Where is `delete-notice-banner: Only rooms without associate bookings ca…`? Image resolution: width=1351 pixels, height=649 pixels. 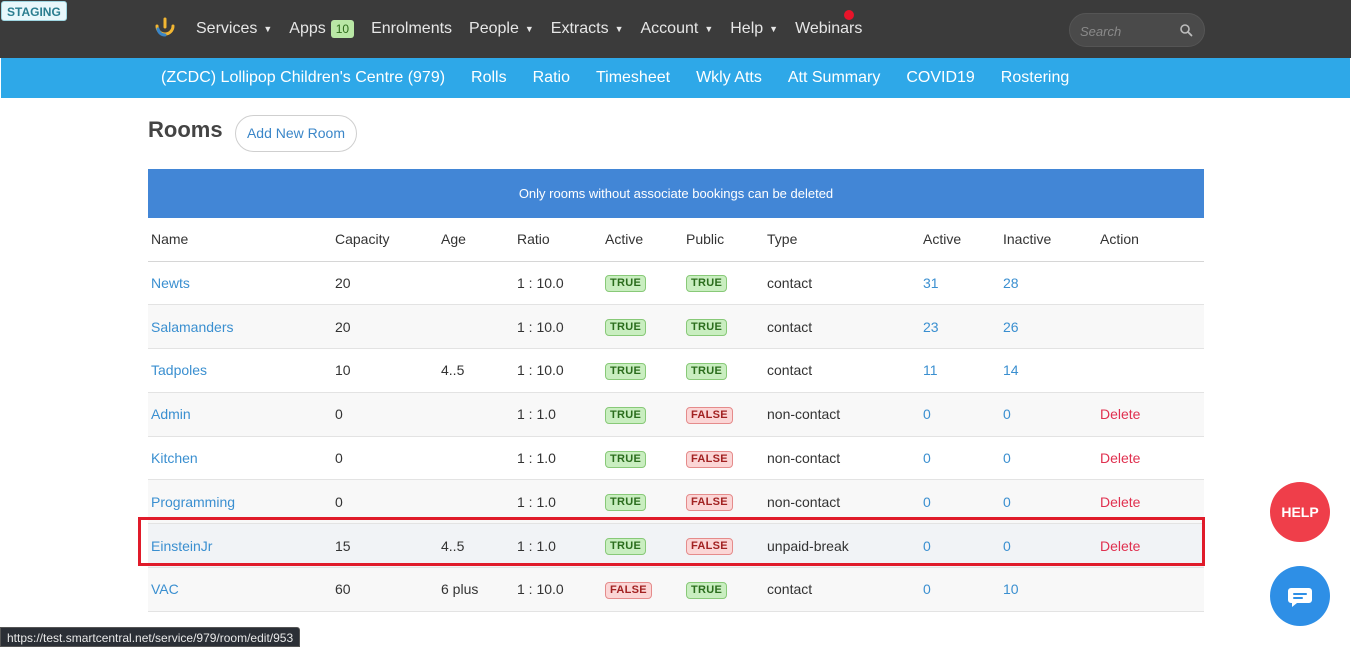
delete-notice-banner: Only rooms without associate bookings ca… is located at coordinates (676, 193).